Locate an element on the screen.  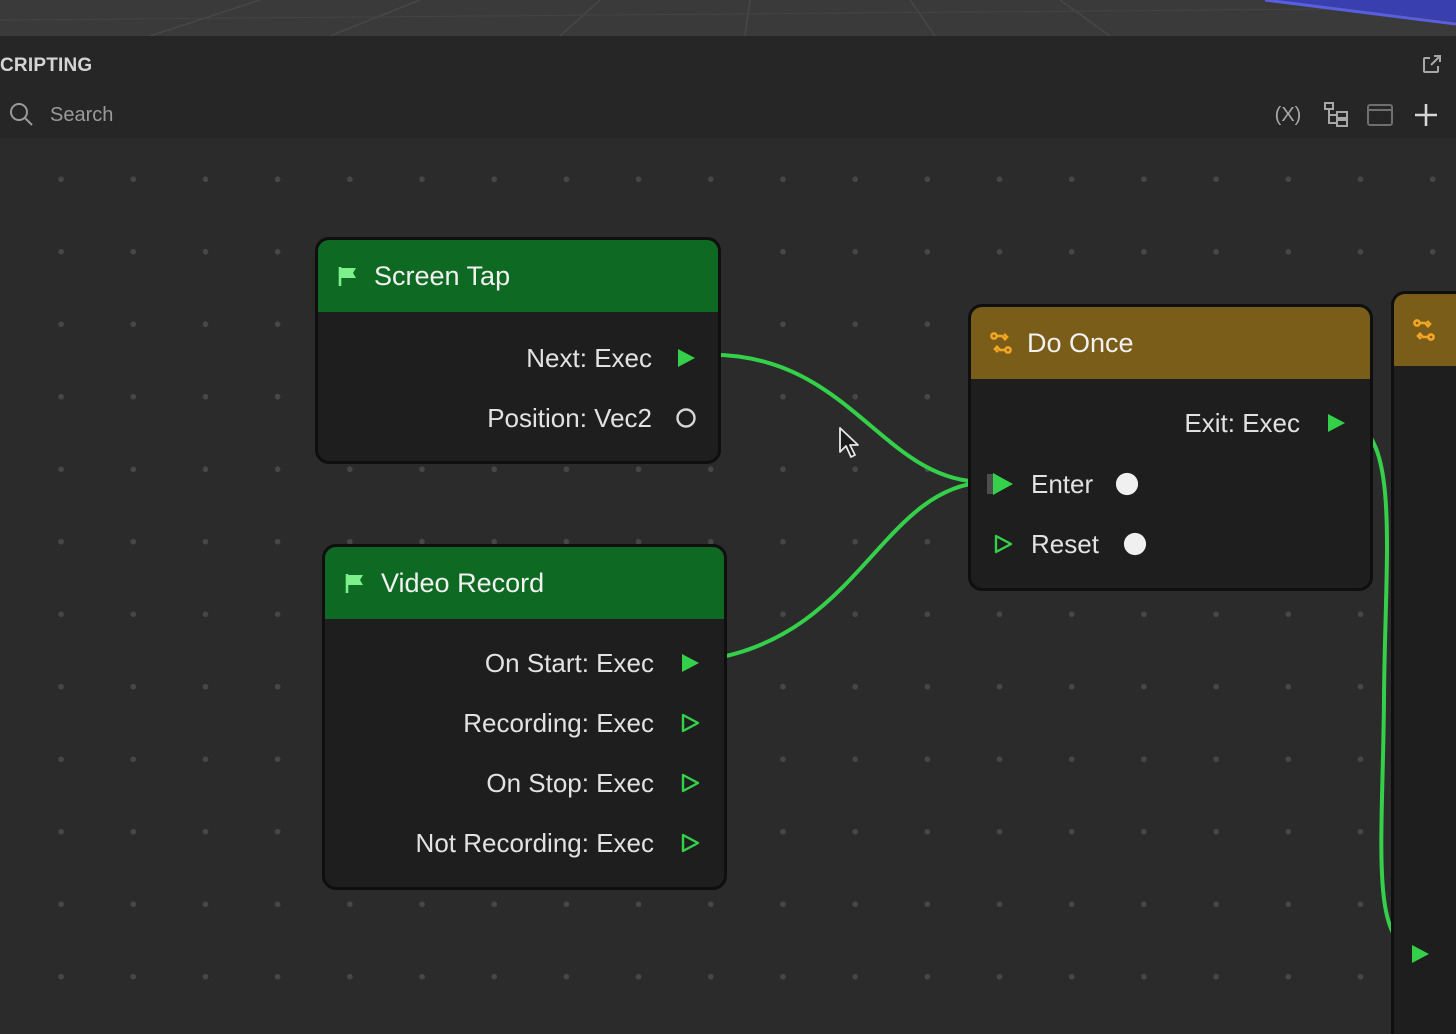
node-partial-logic is located at coordinates (1423, 662).